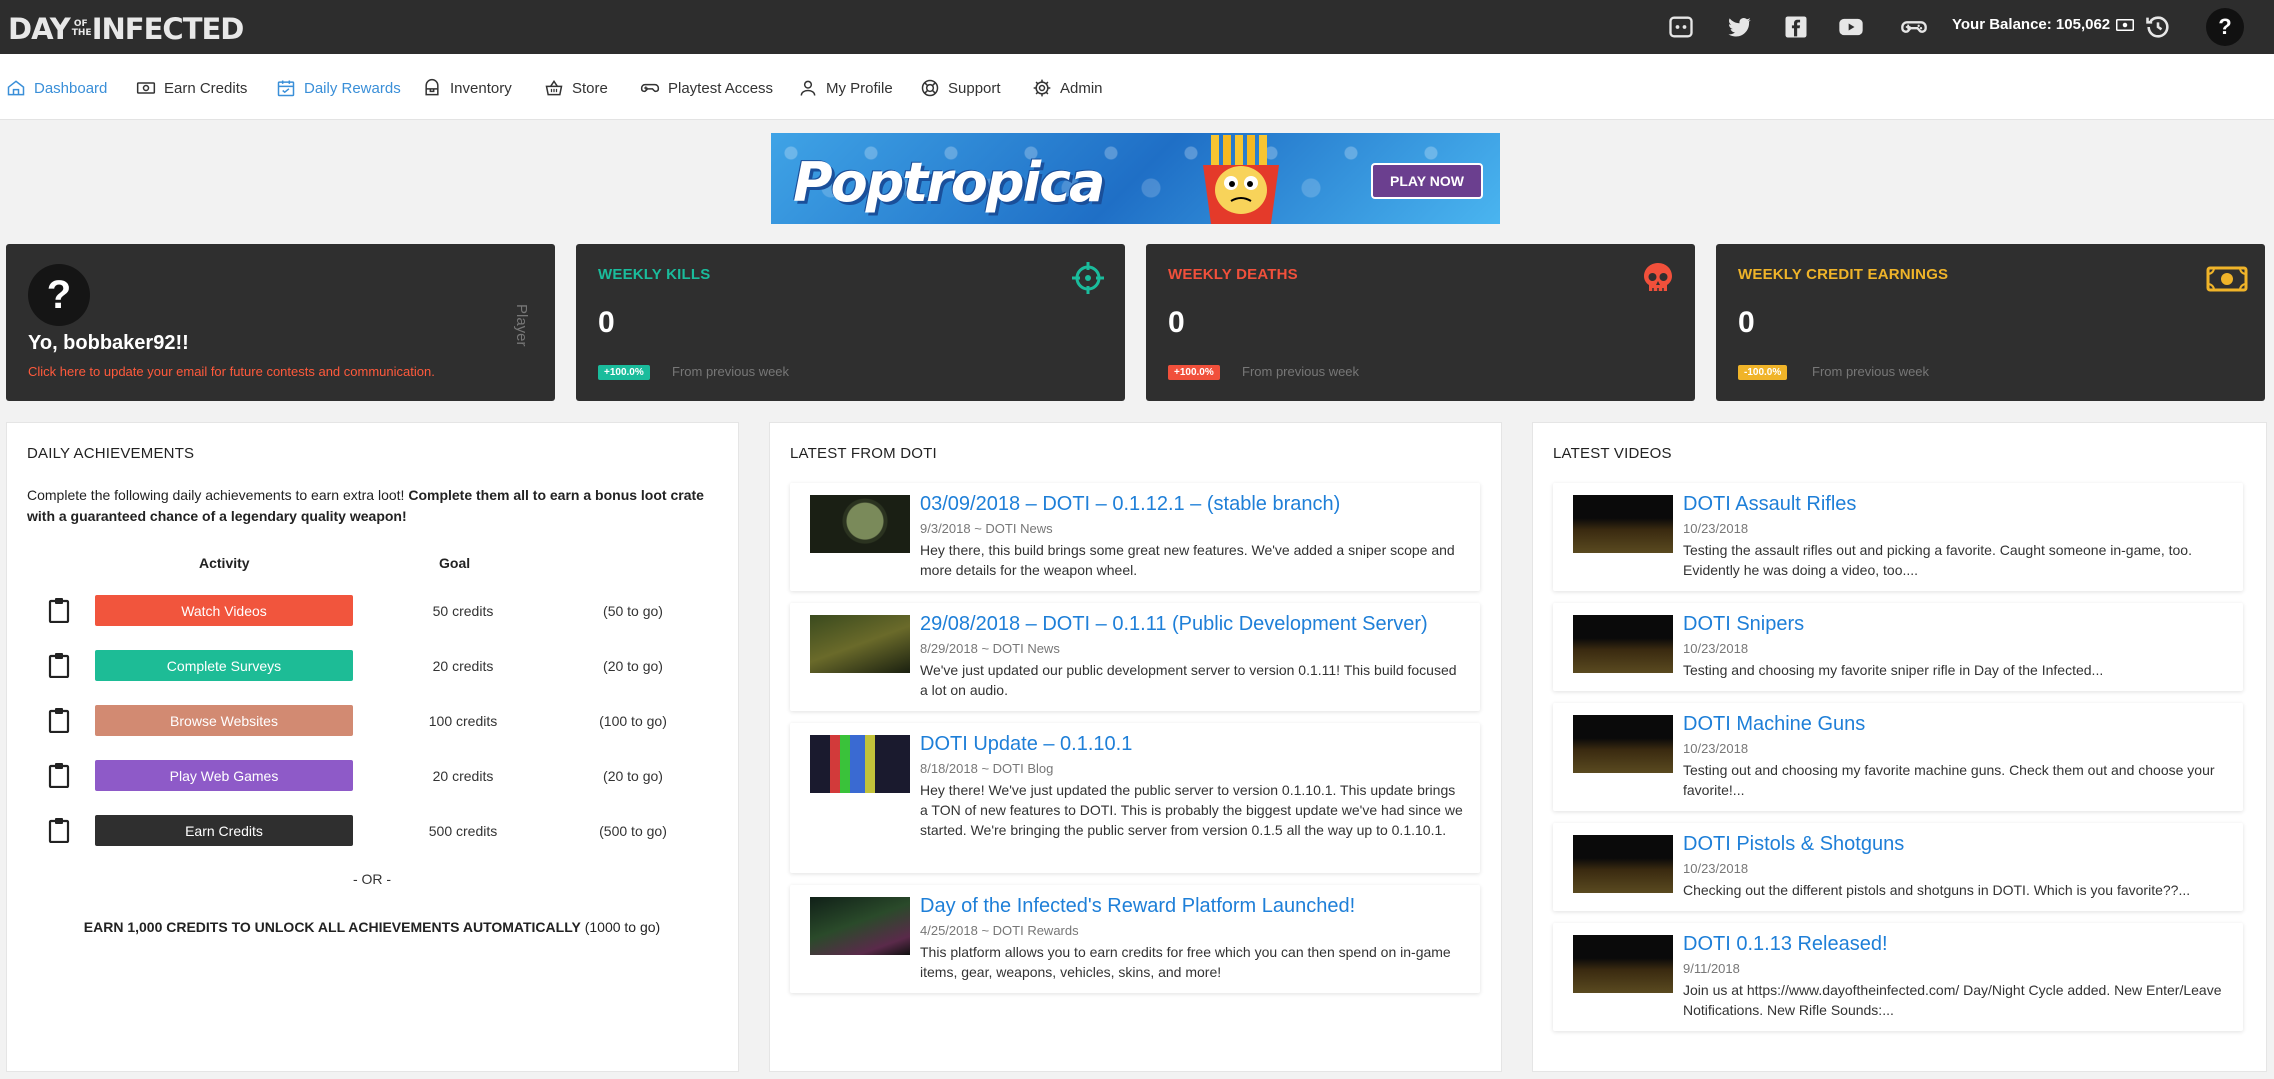 The height and width of the screenshot is (1079, 2274). I want to click on site-logo: DAY OF THE INFECTED, so click(126, 29).